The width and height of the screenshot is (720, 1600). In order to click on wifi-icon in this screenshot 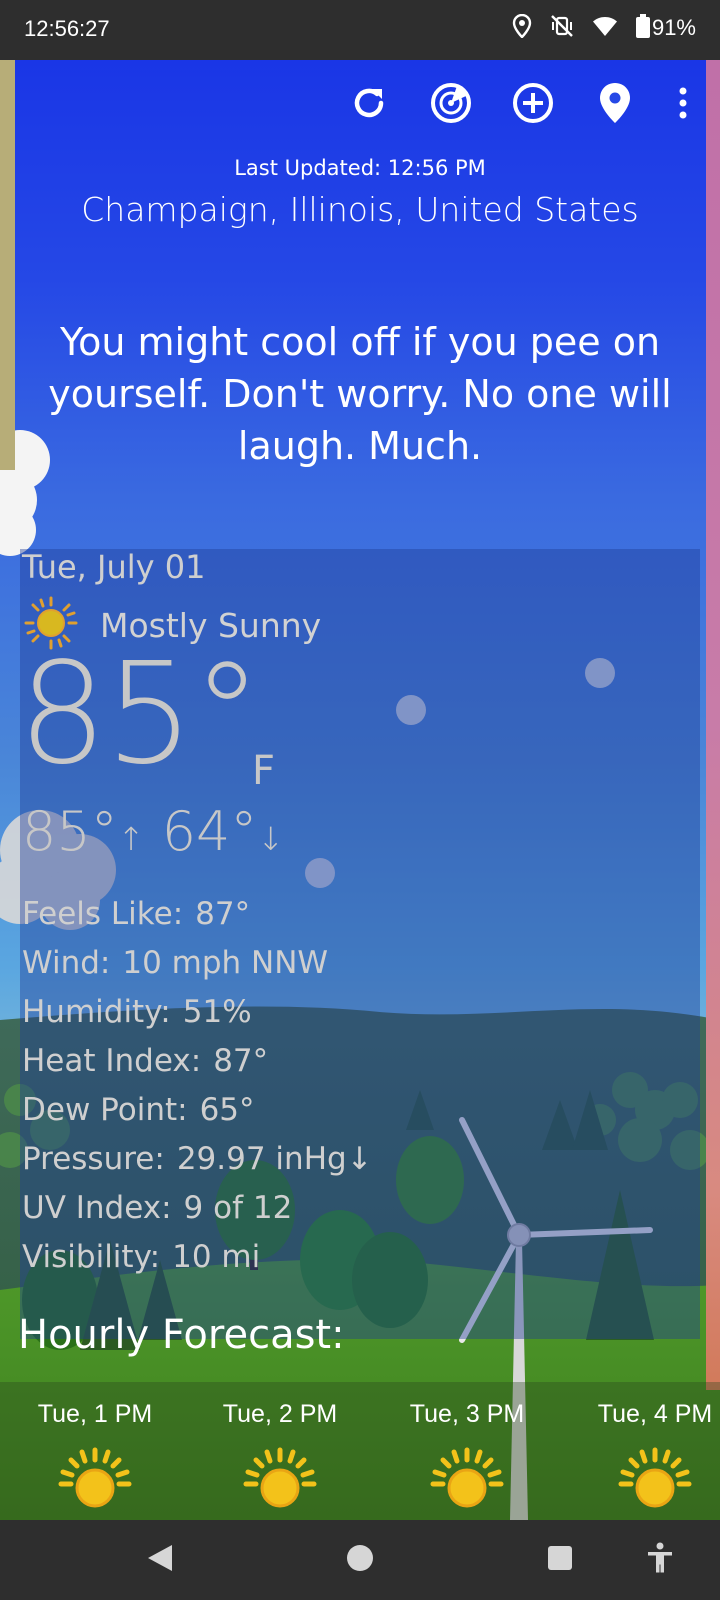, I will do `click(605, 28)`.